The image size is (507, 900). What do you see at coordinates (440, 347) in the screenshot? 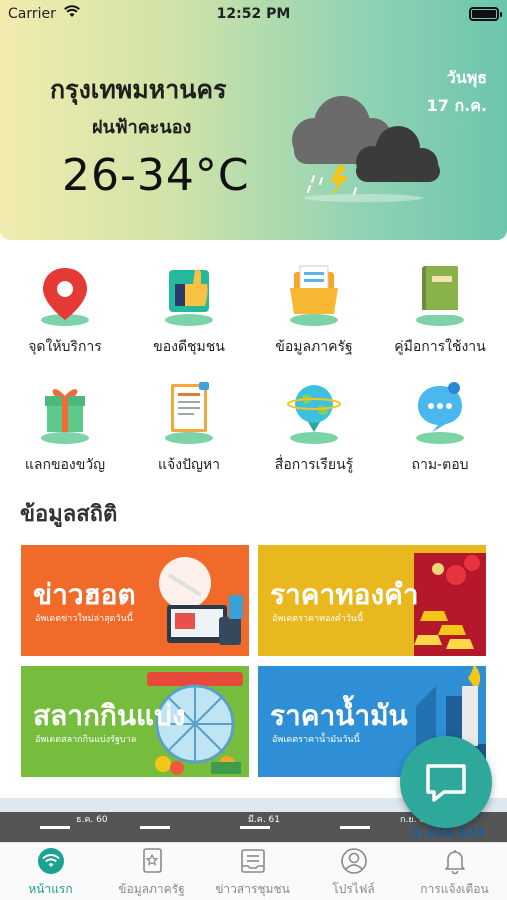
I see `menu-label: คู่มือการใช้งาน` at bounding box center [440, 347].